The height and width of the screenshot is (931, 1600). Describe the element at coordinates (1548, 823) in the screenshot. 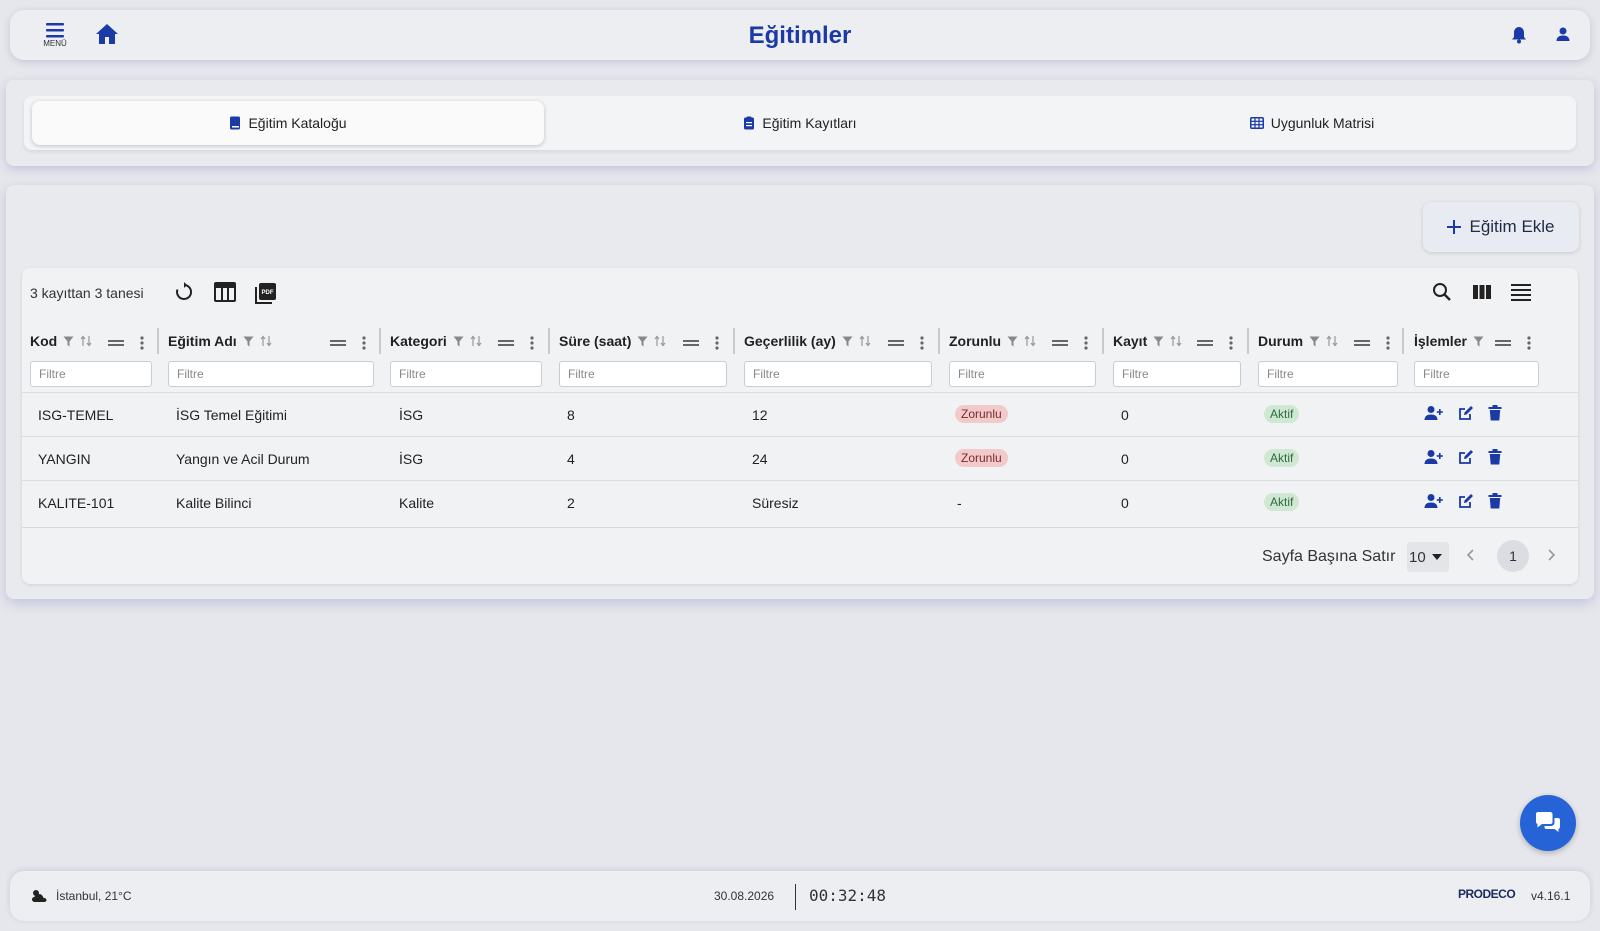

I see `chat-button` at that location.